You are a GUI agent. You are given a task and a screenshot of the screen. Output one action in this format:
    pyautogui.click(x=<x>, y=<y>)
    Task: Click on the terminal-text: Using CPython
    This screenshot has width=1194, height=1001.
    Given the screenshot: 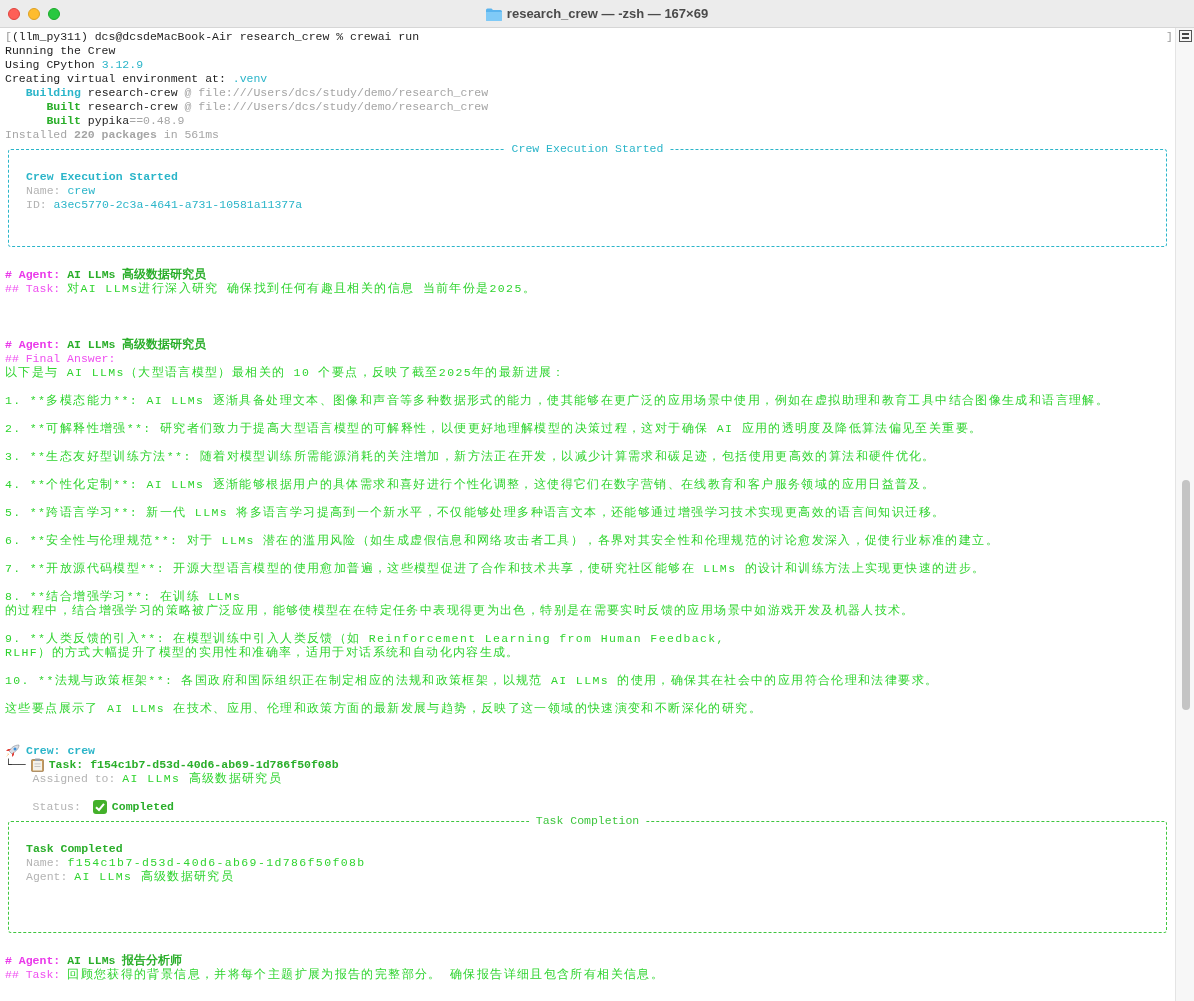 What is the action you would take?
    pyautogui.click(x=50, y=65)
    